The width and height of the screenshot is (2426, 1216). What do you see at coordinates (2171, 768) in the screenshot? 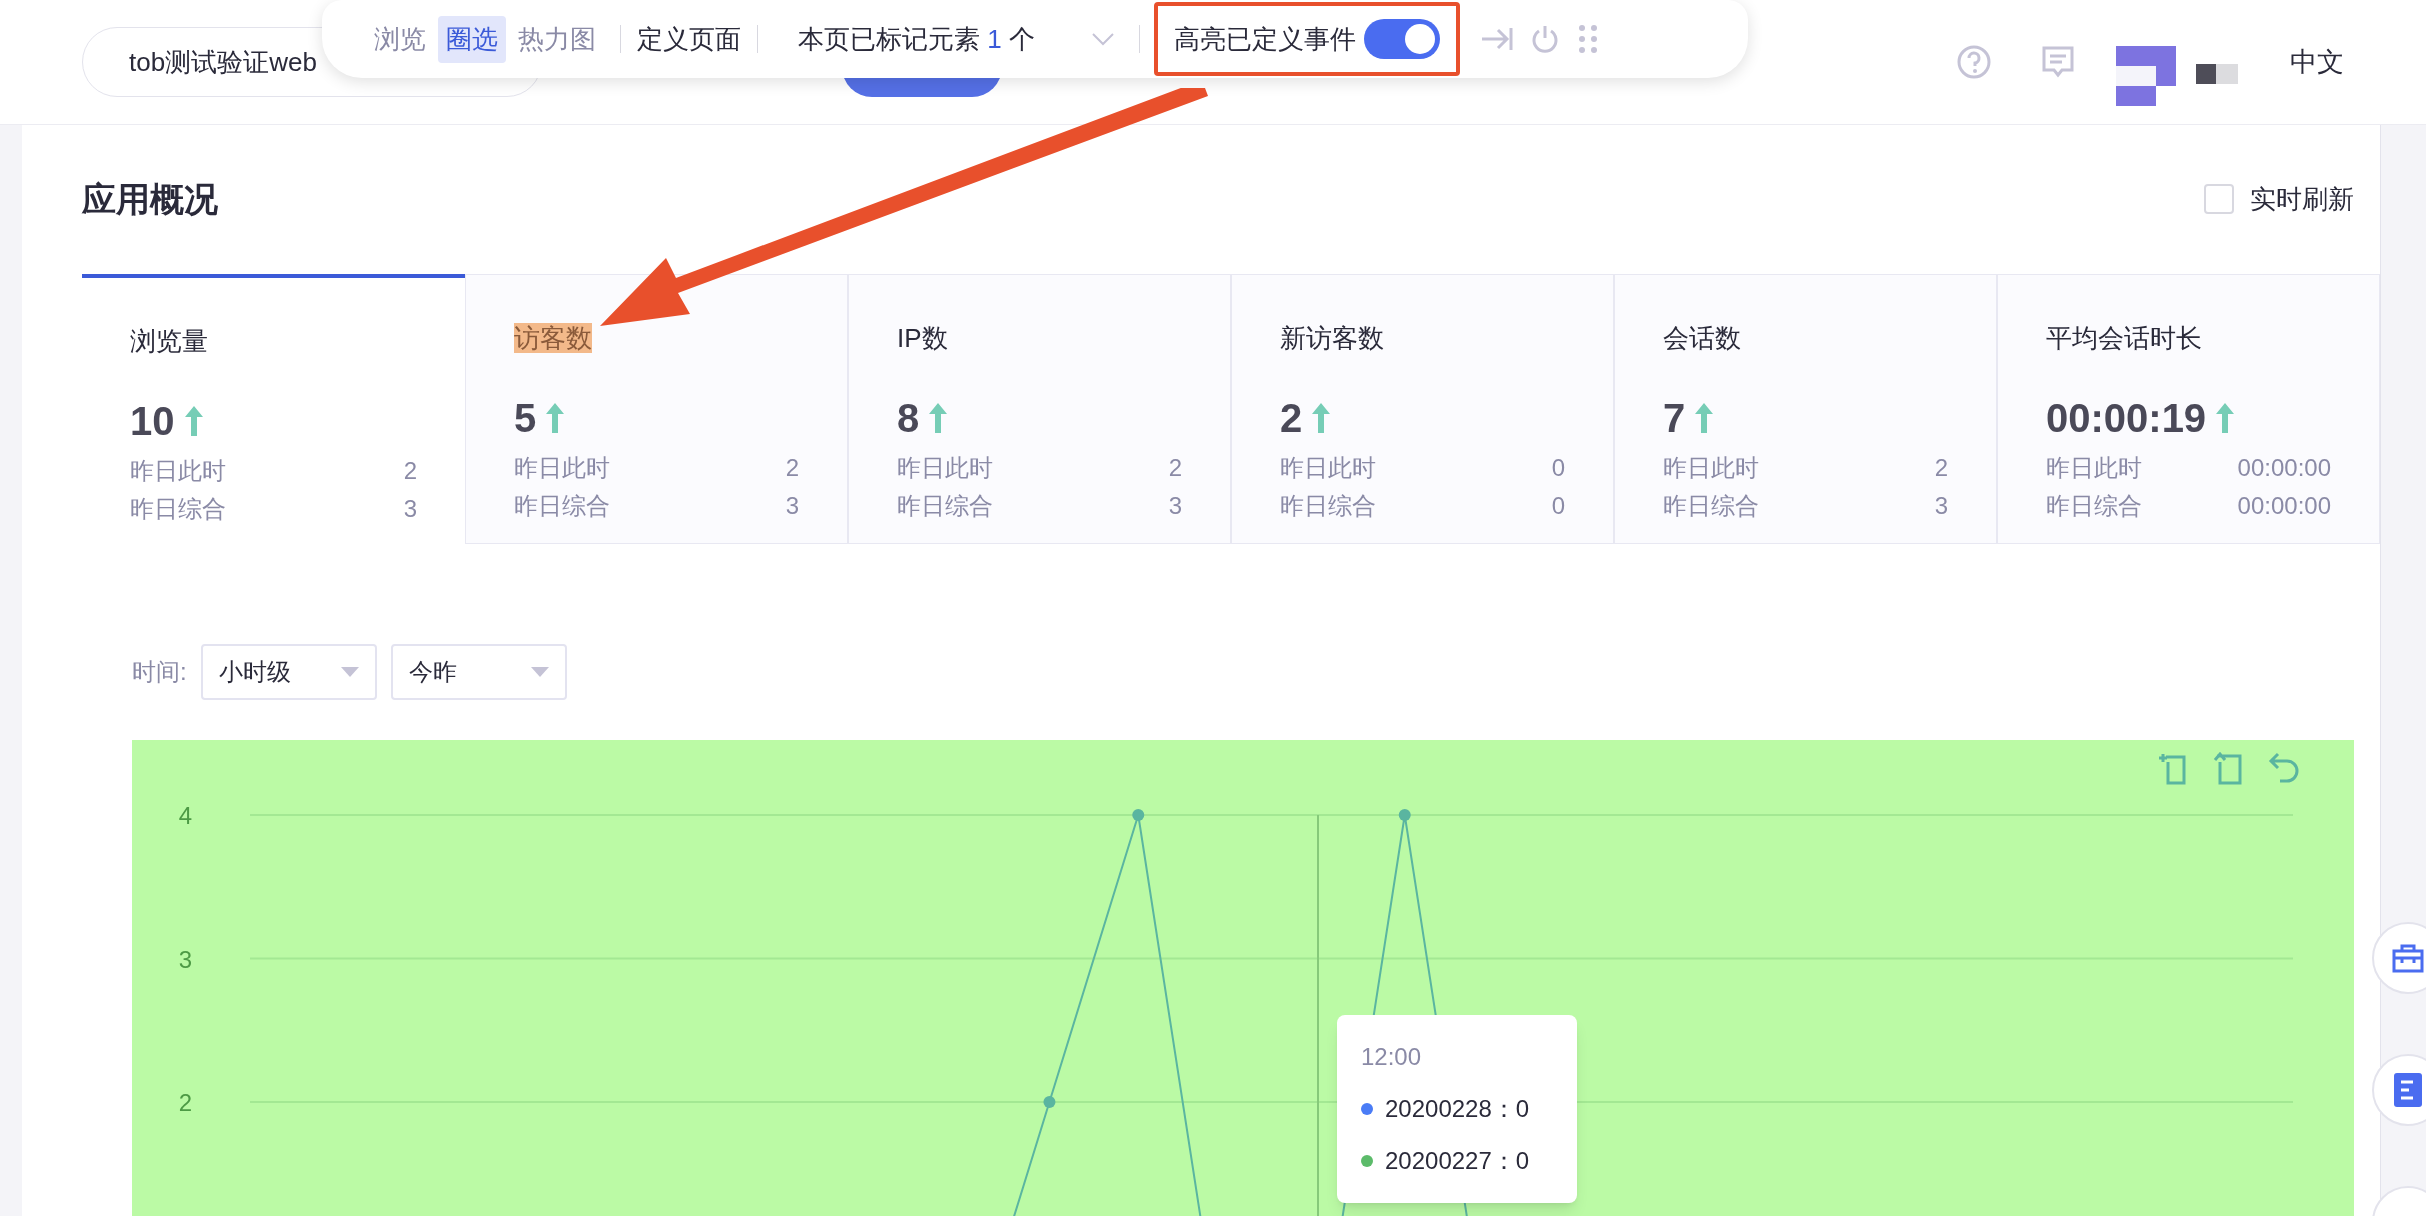
I see `zoom-icon` at bounding box center [2171, 768].